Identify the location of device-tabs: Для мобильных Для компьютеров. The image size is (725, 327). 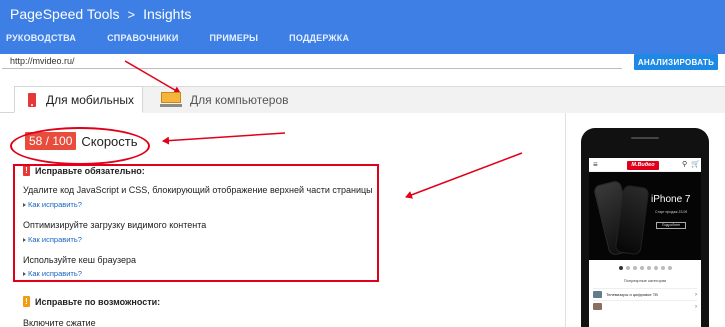
(362, 99).